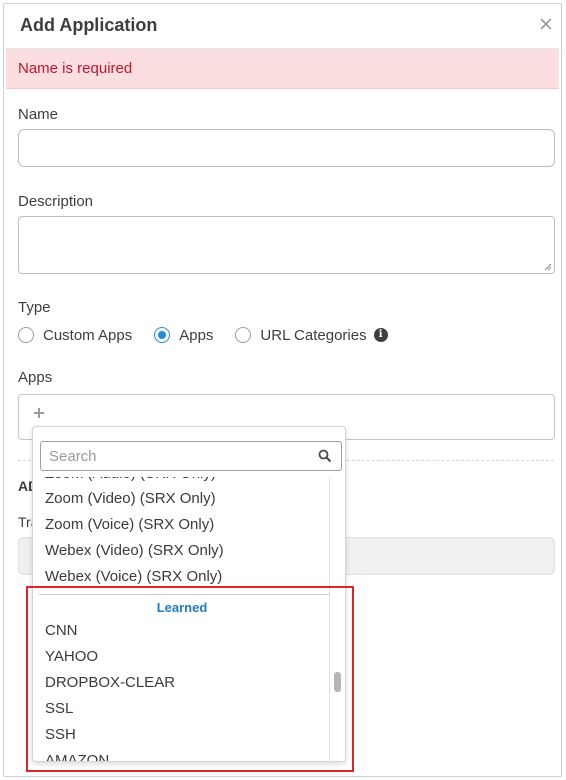 Image resolution: width=566 pixels, height=780 pixels. What do you see at coordinates (110, 682) in the screenshot?
I see `option-dropbox-clear: DROPBOX-CLEAR` at bounding box center [110, 682].